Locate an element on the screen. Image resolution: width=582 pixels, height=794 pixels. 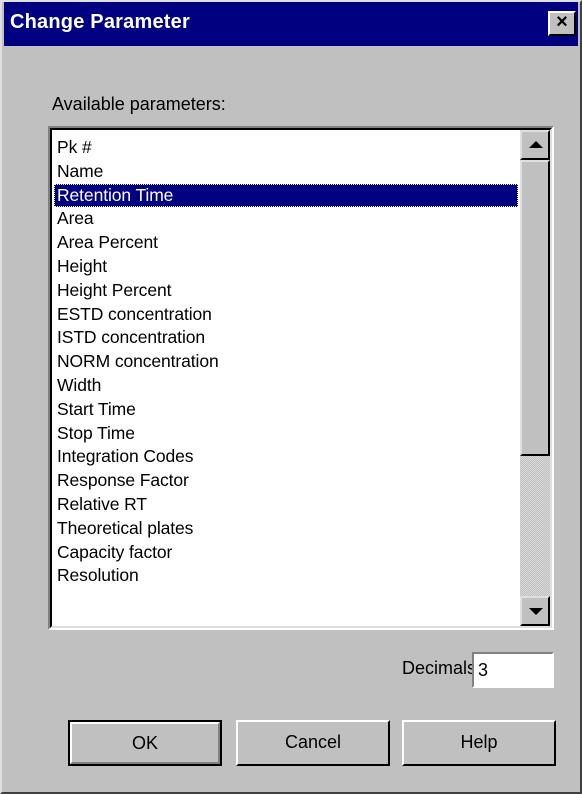
decimals-field is located at coordinates (513, 670).